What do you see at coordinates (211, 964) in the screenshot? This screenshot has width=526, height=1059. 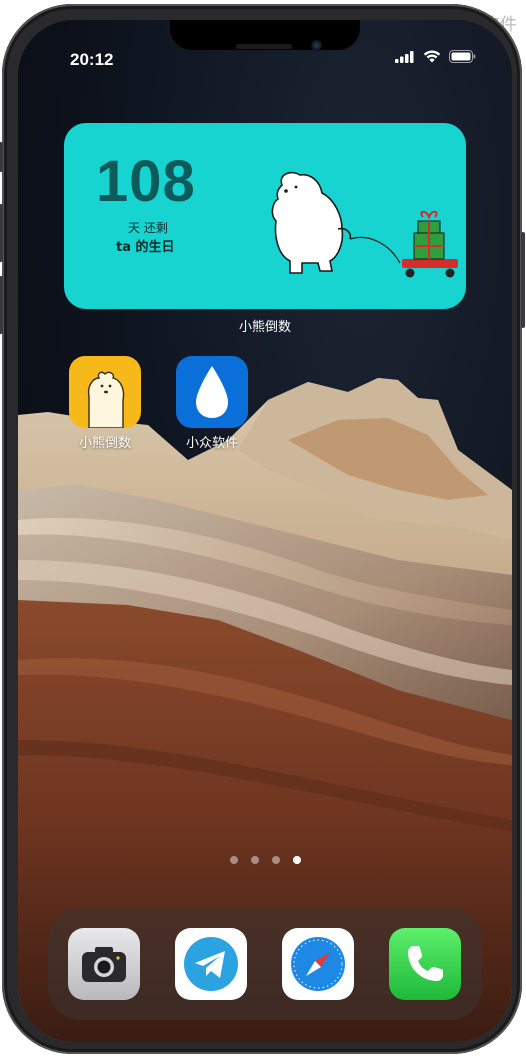 I see `telegram-icon` at bounding box center [211, 964].